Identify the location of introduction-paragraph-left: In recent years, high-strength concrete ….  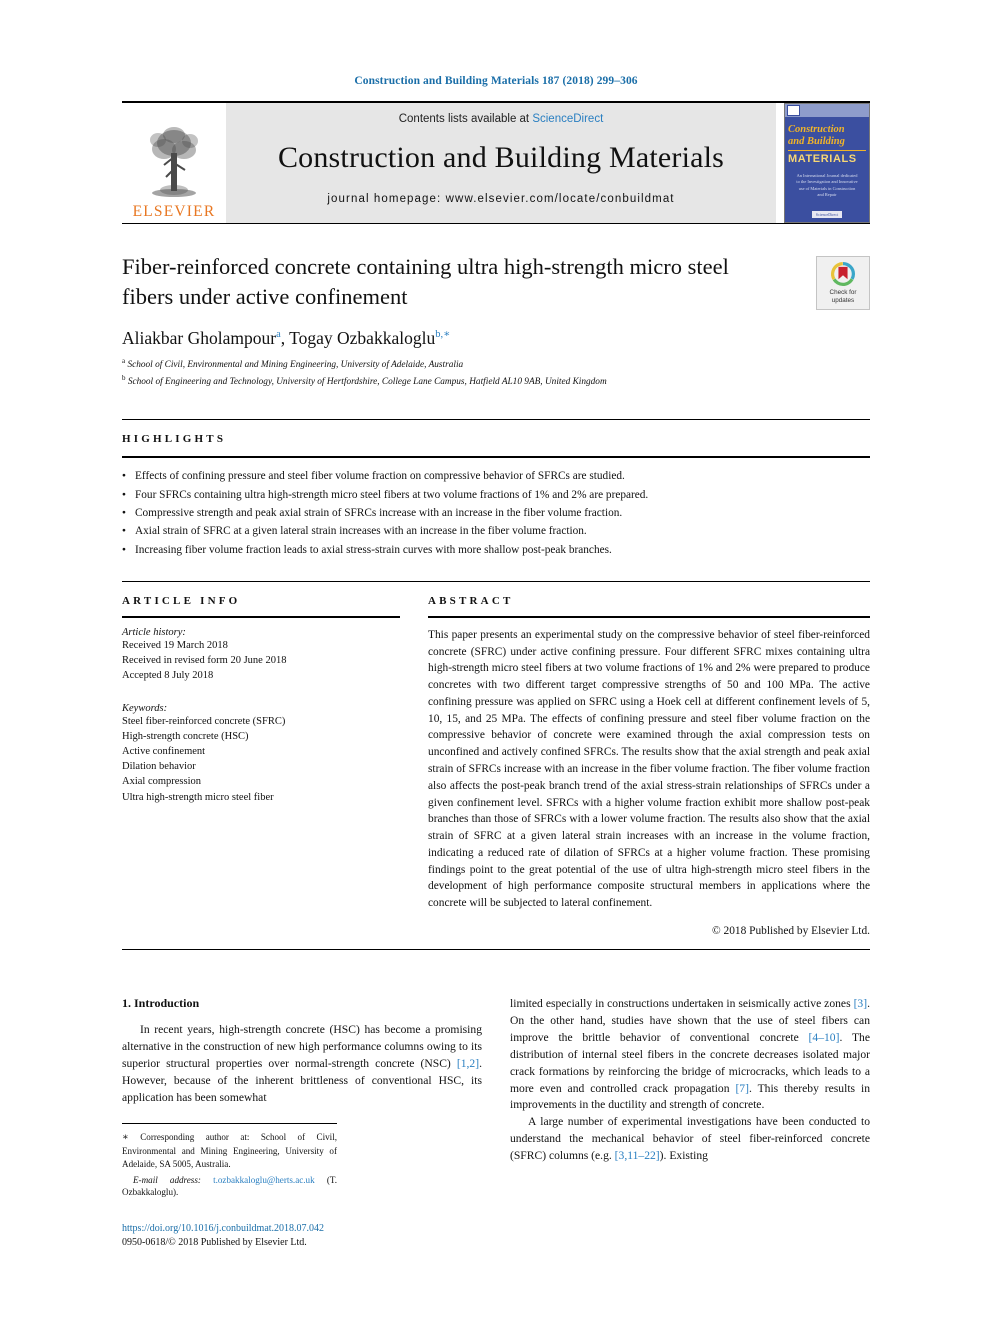
(302, 1064).